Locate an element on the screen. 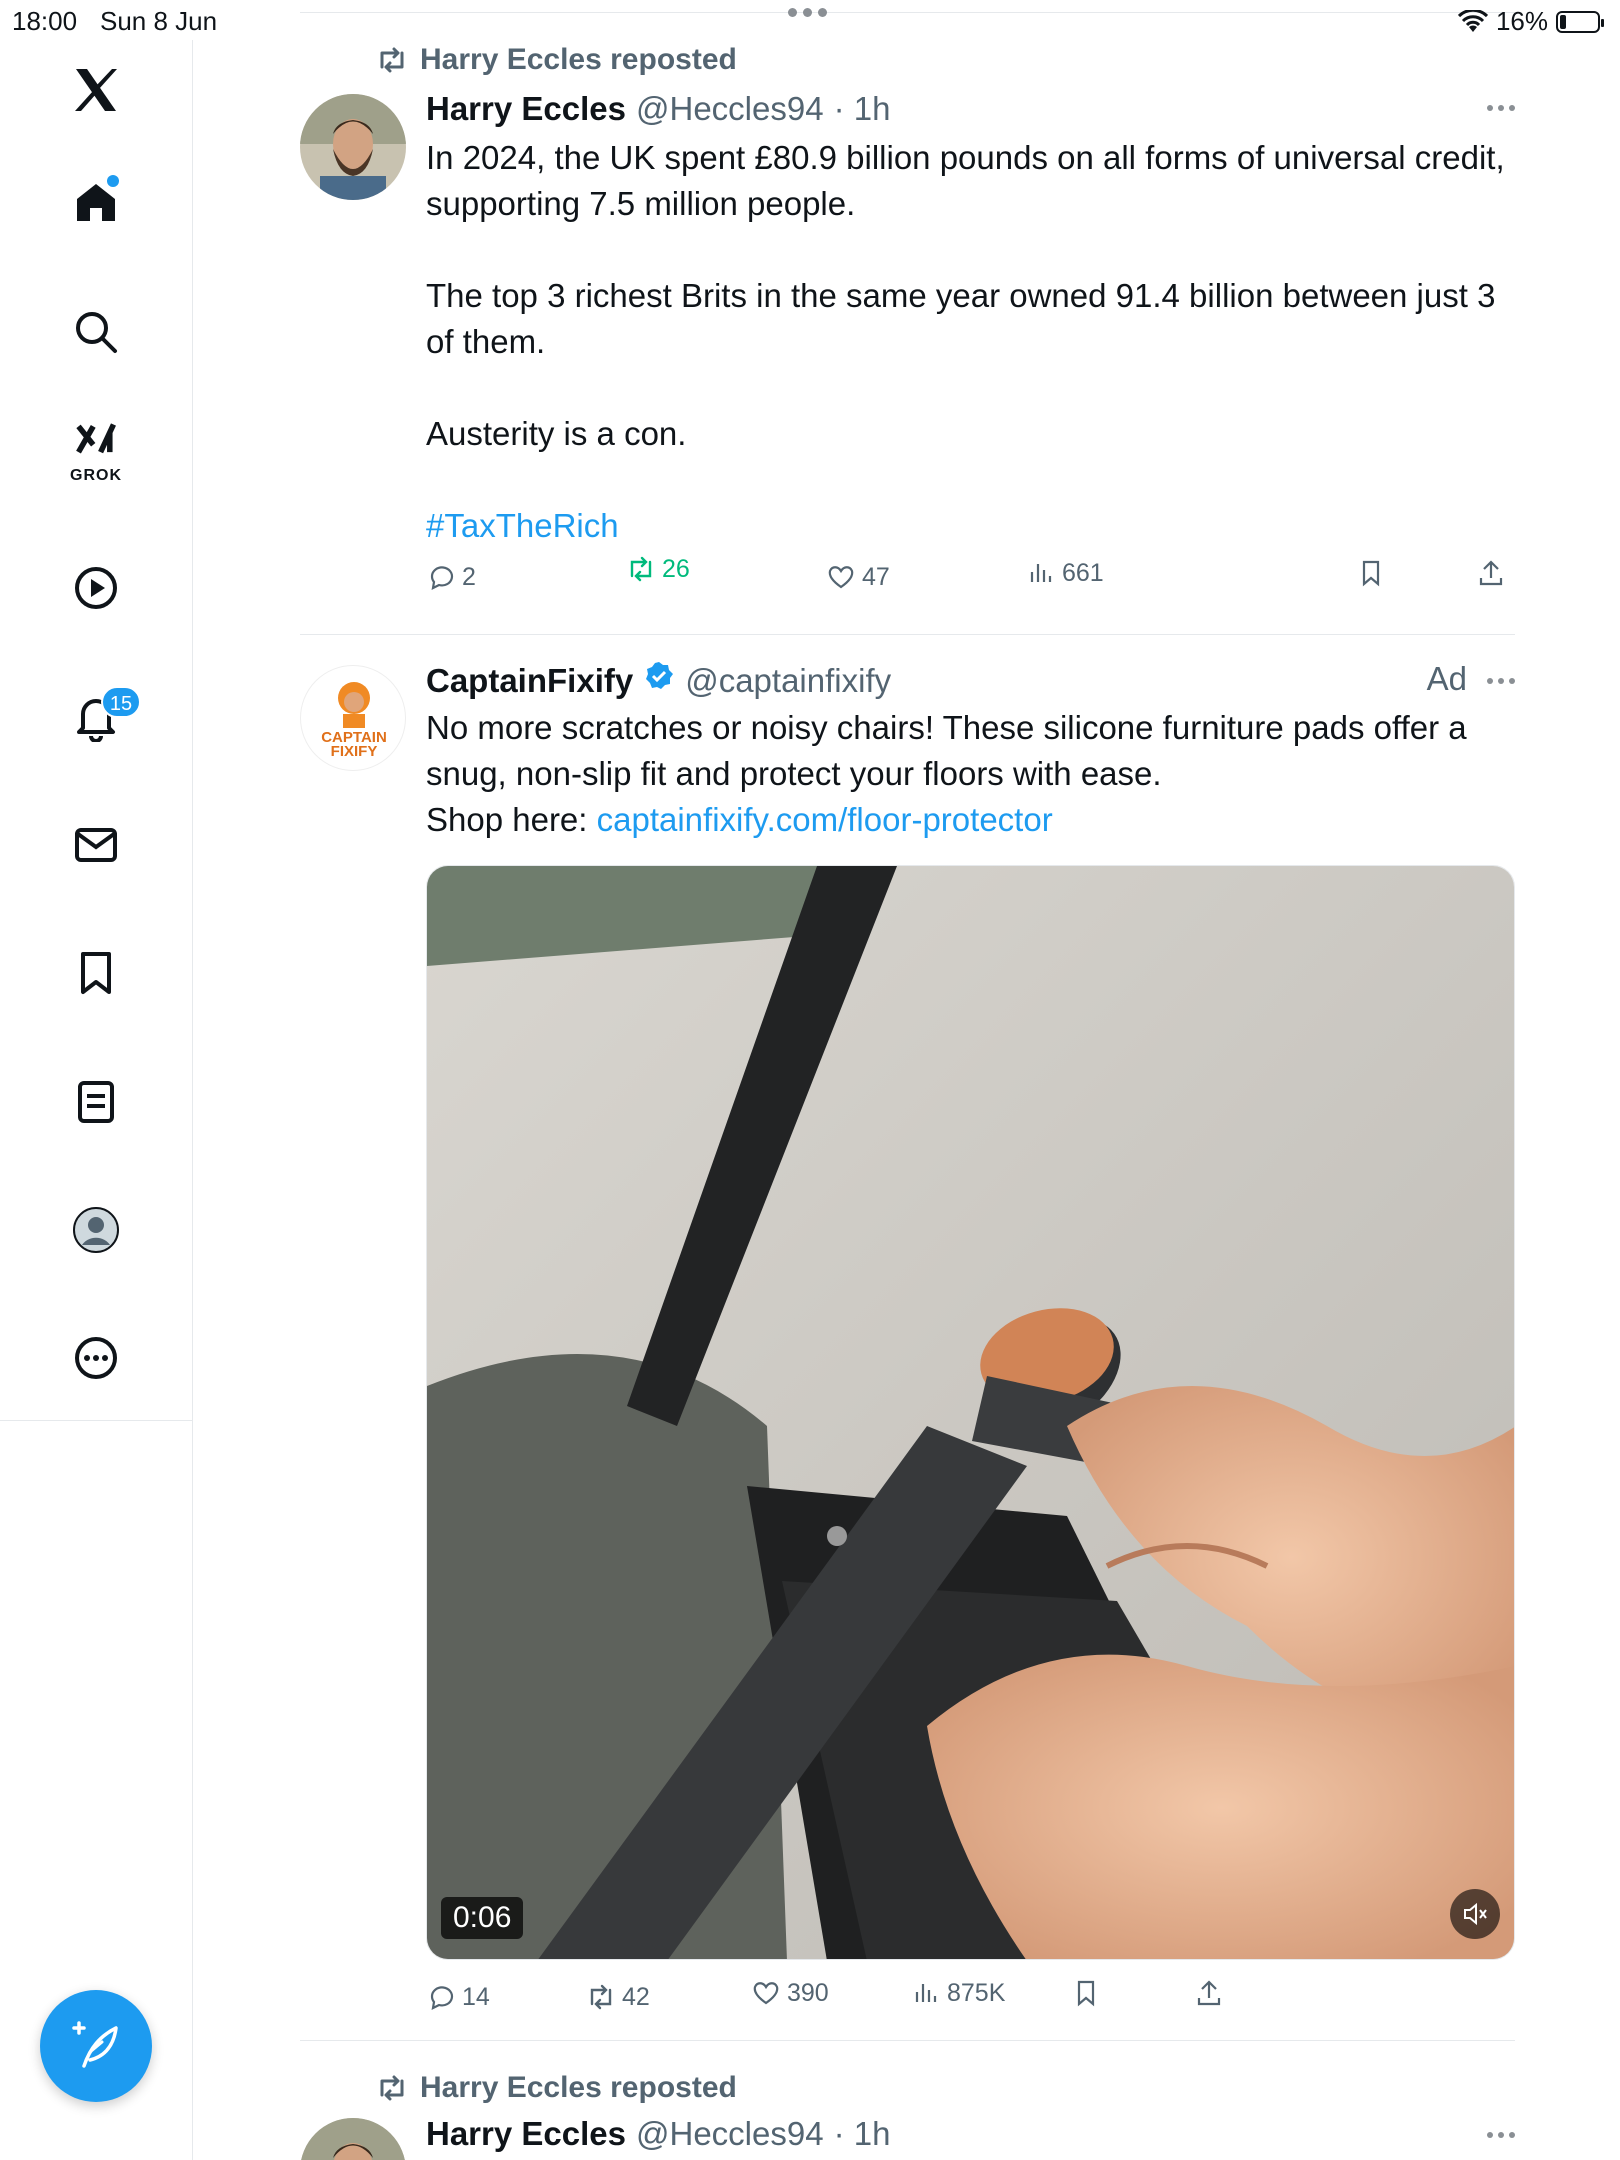 This screenshot has height=2160, width=1620. nav-profile is located at coordinates (96, 1230).